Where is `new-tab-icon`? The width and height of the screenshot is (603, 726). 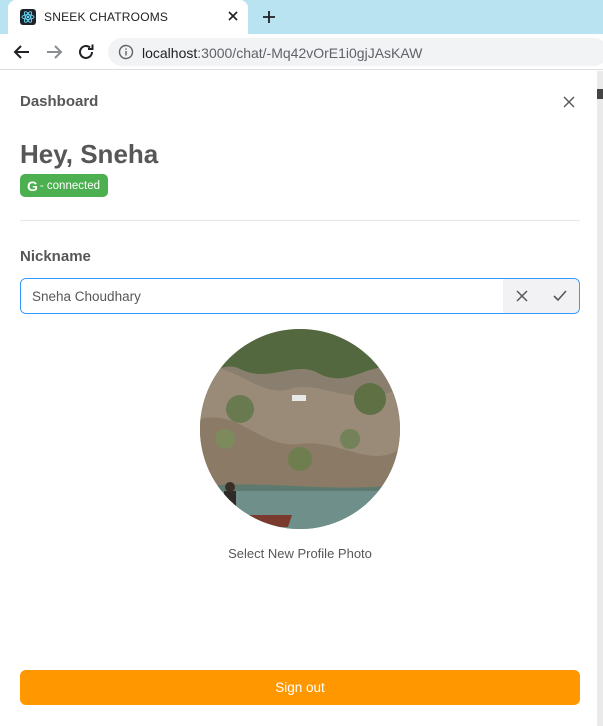 new-tab-icon is located at coordinates (269, 17).